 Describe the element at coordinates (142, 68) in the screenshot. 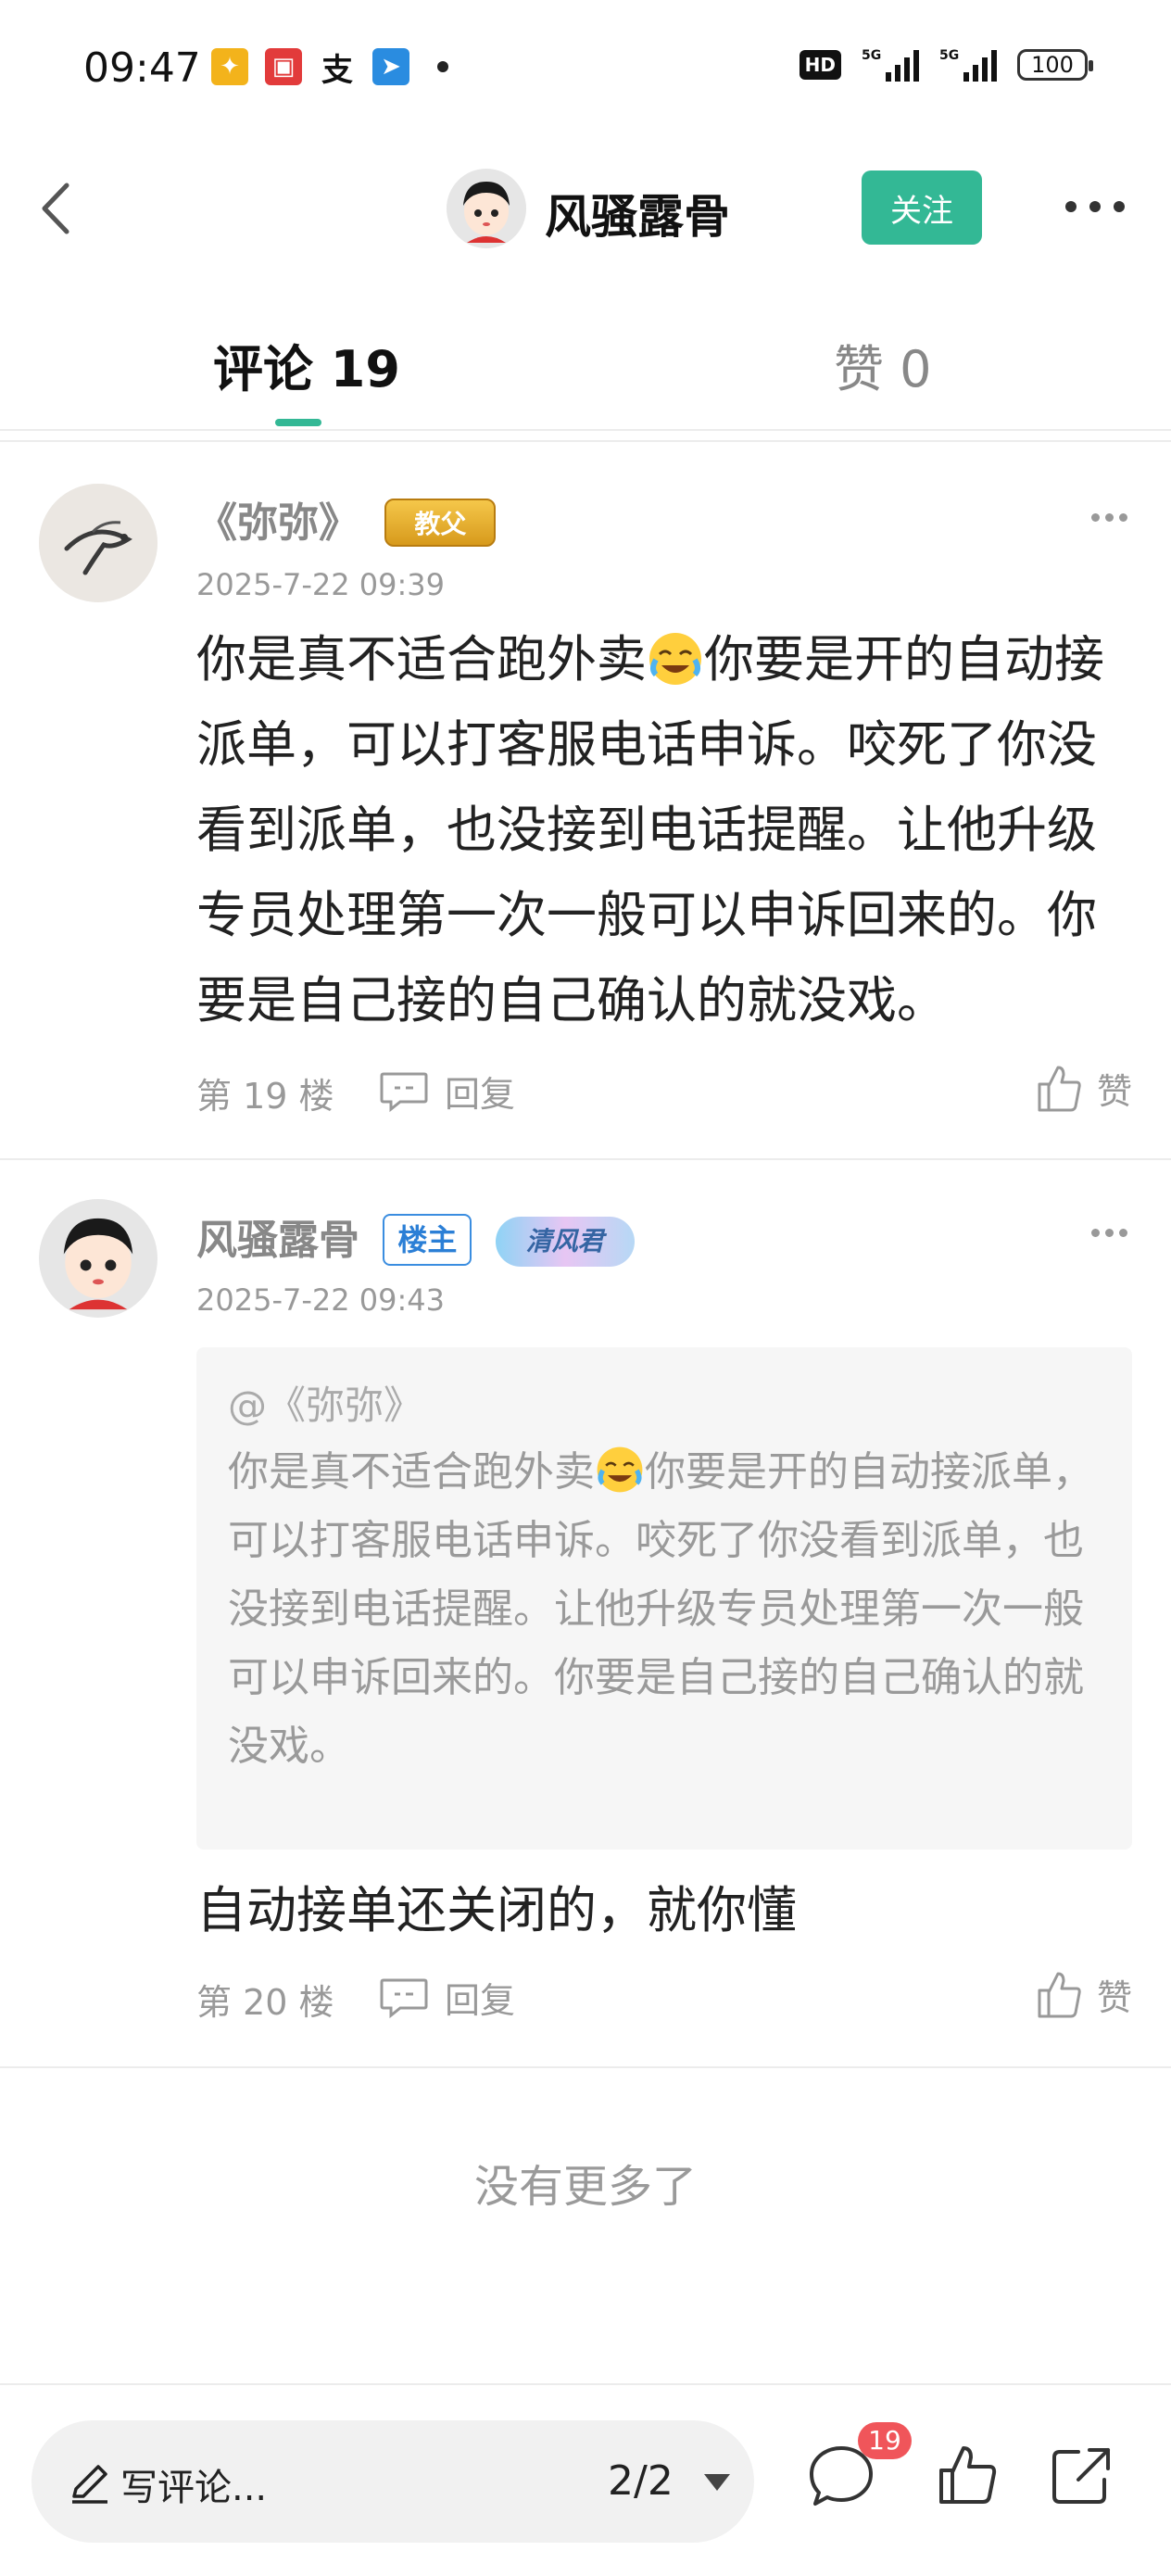

I see `status-time: 09:47` at that location.